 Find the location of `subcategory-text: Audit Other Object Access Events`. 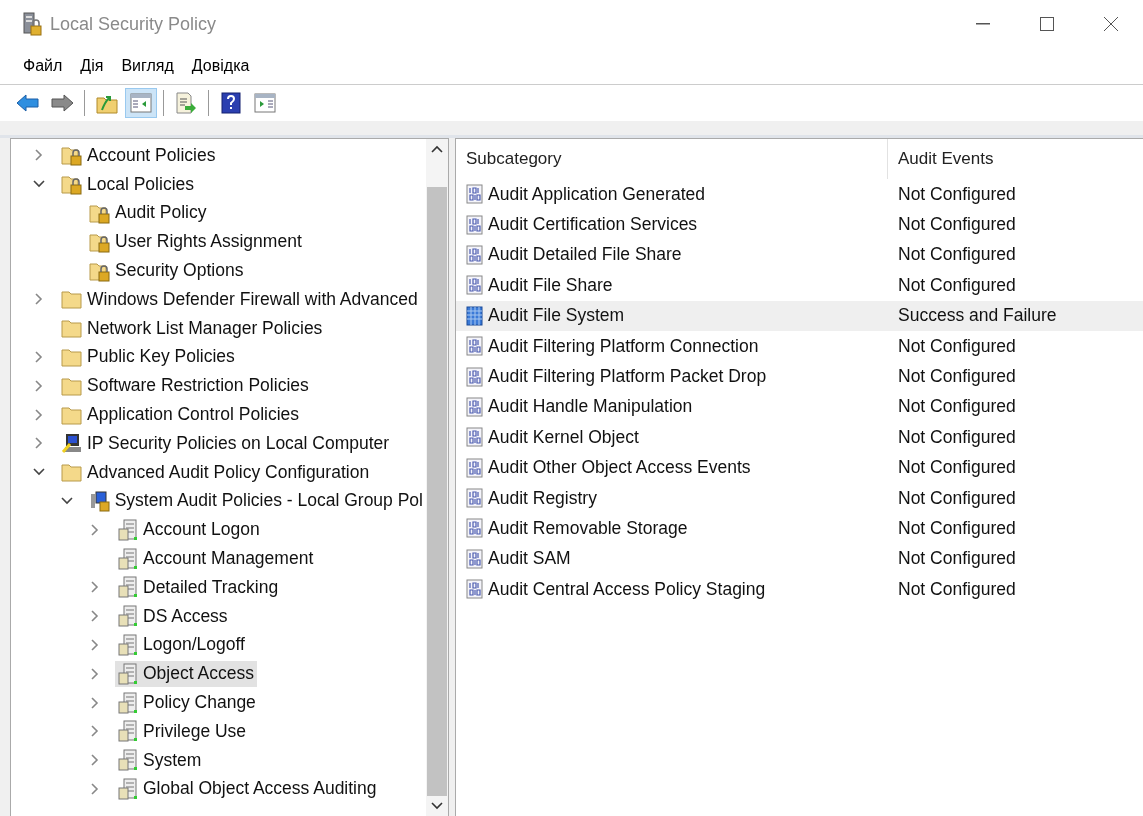

subcategory-text: Audit Other Object Access Events is located at coordinates (619, 468).